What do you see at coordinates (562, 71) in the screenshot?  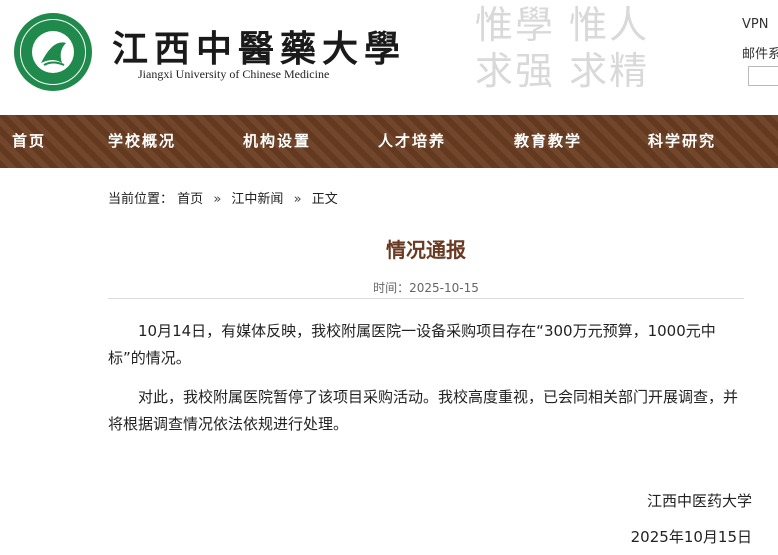 I see `motto-line-2: 求强 求精` at bounding box center [562, 71].